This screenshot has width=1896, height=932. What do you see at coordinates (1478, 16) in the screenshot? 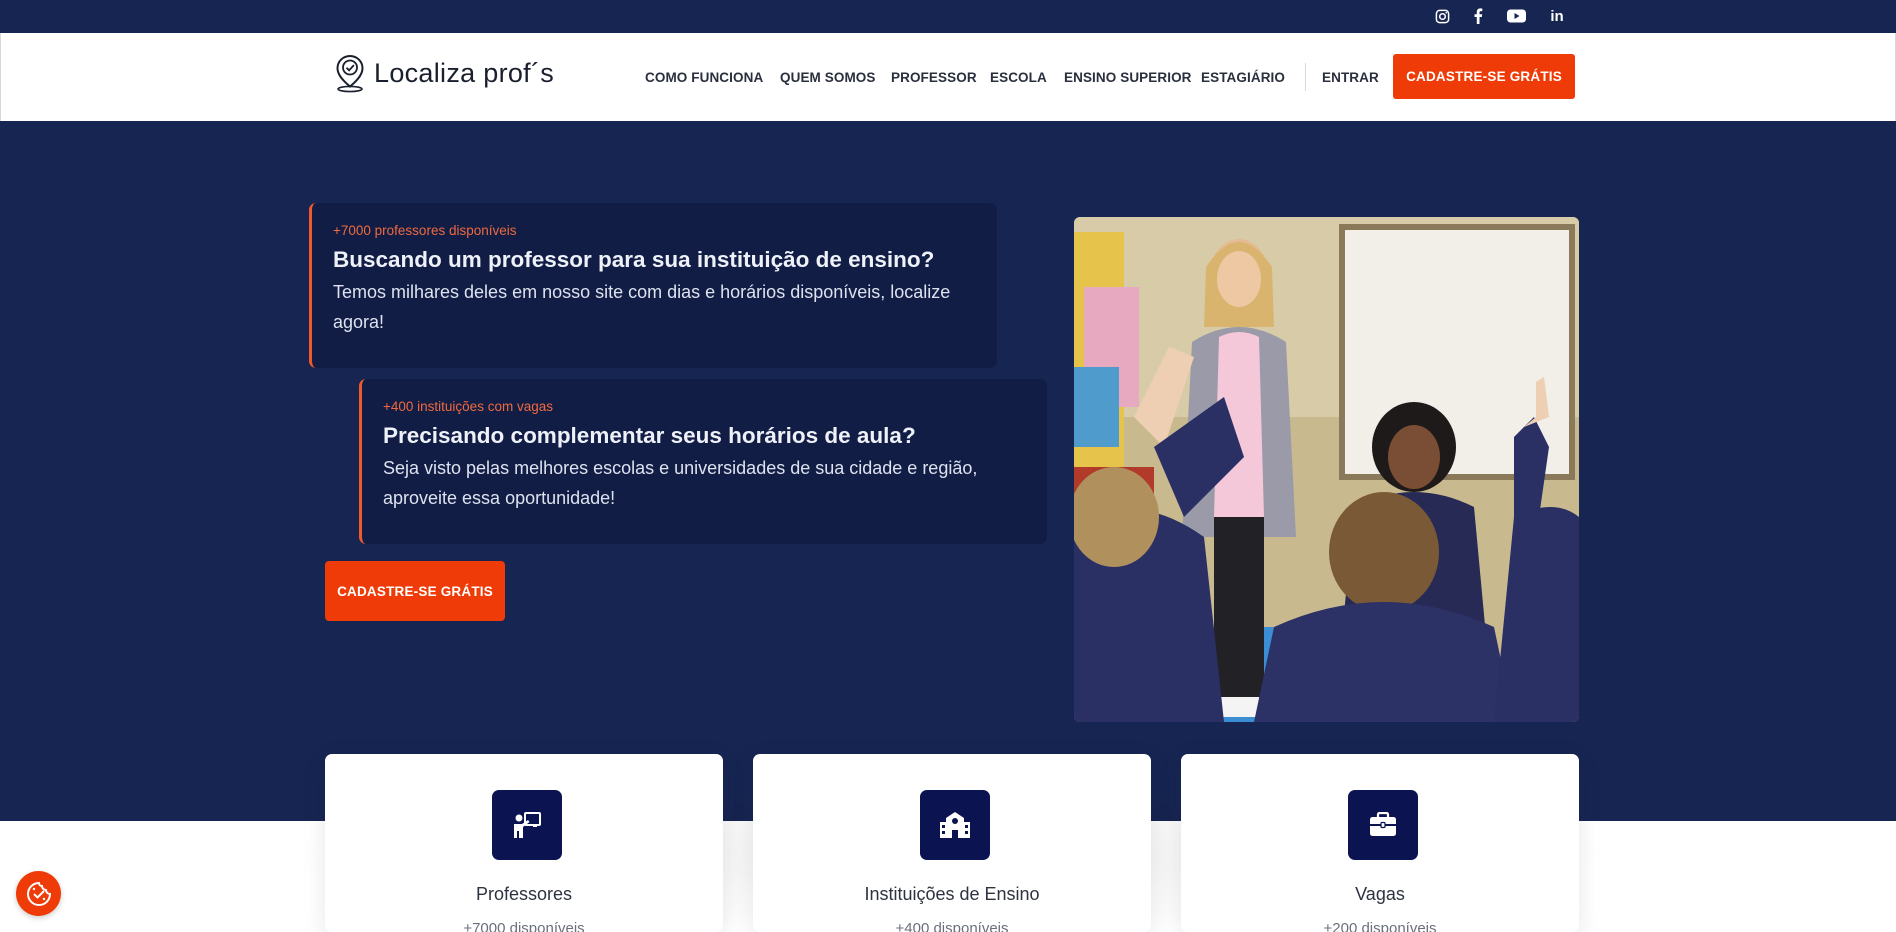
I see `facebook-icon` at bounding box center [1478, 16].